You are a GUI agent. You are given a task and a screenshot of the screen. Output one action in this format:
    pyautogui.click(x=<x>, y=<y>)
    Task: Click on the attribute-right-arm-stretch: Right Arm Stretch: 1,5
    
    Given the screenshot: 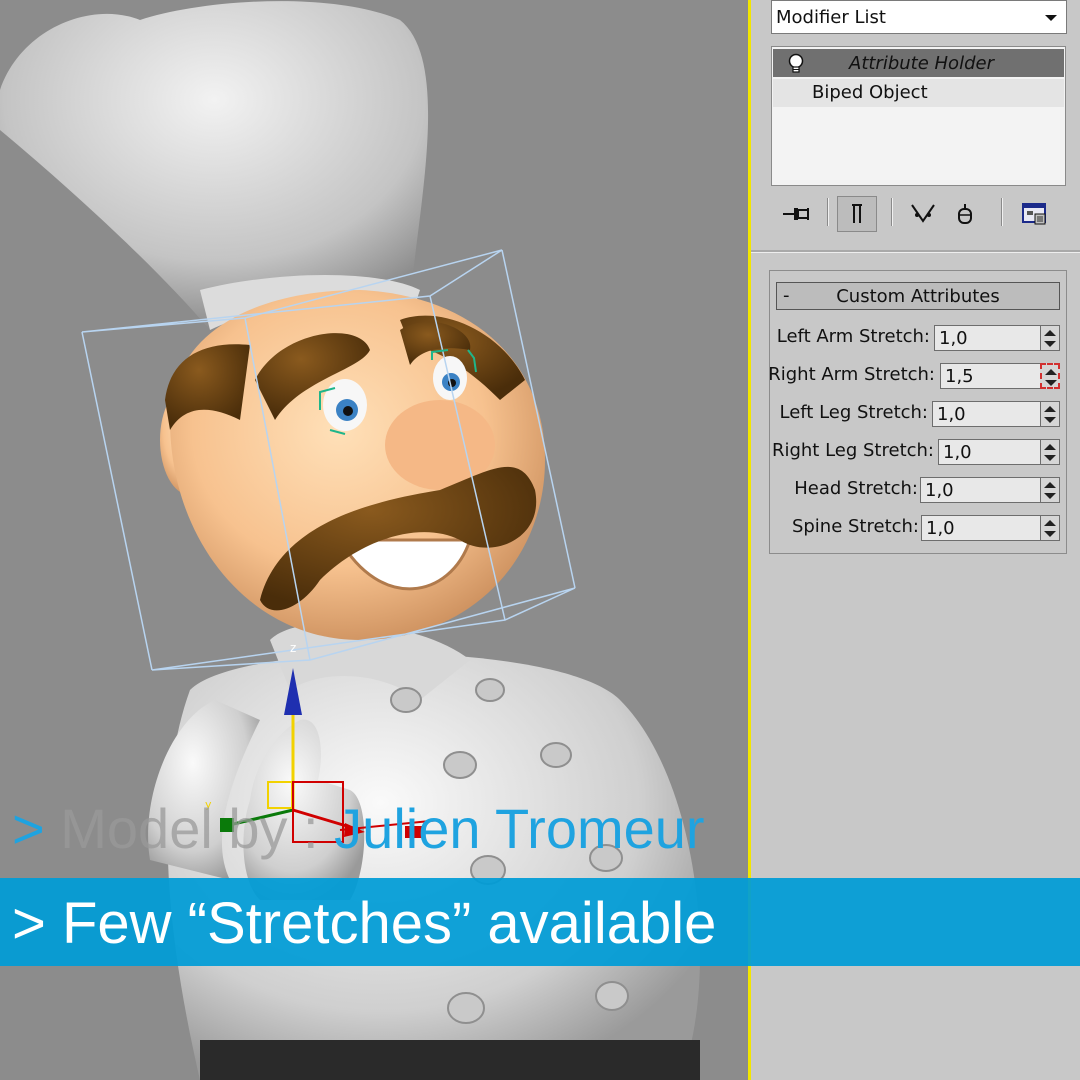 What is the action you would take?
    pyautogui.click(x=918, y=376)
    